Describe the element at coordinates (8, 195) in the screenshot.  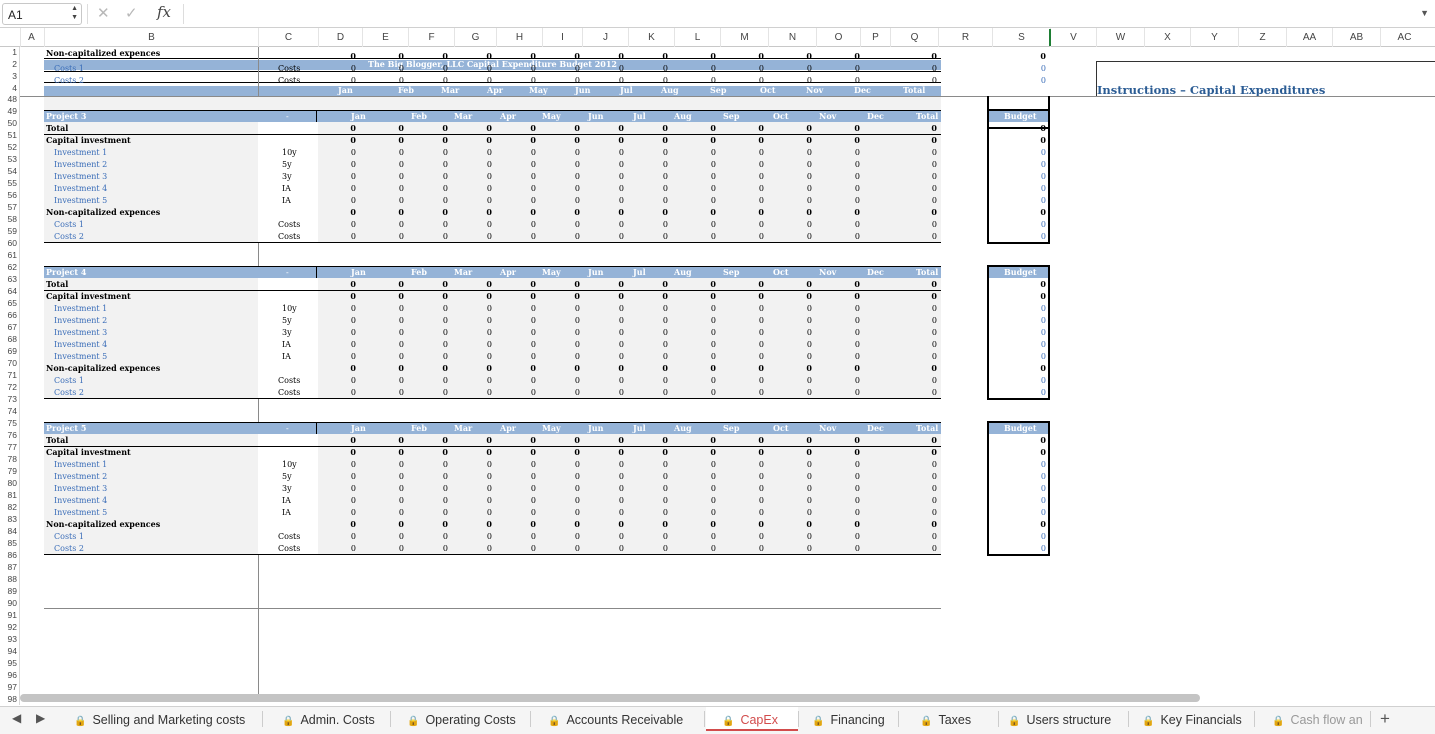
I see `row-header-56: 56` at that location.